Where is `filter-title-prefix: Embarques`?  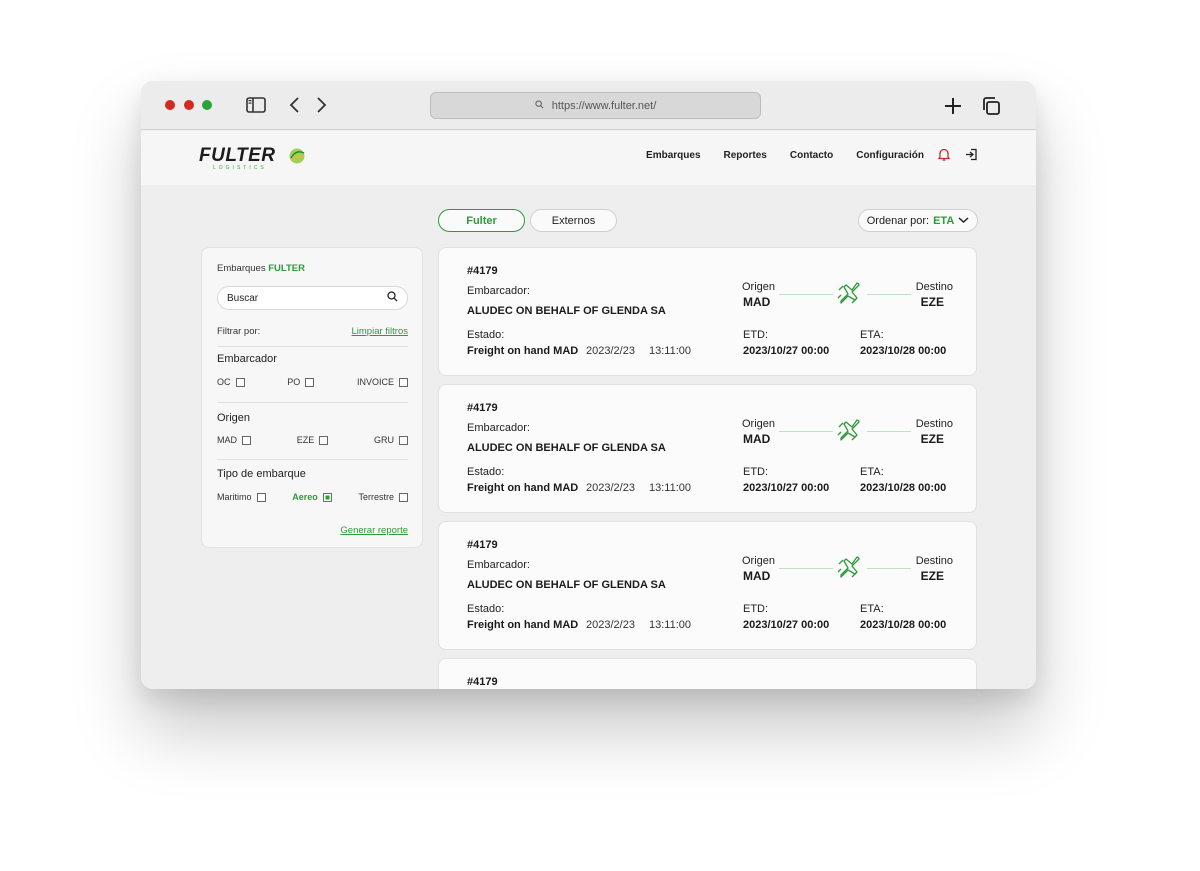
filter-title-prefix: Embarques is located at coordinates (241, 268).